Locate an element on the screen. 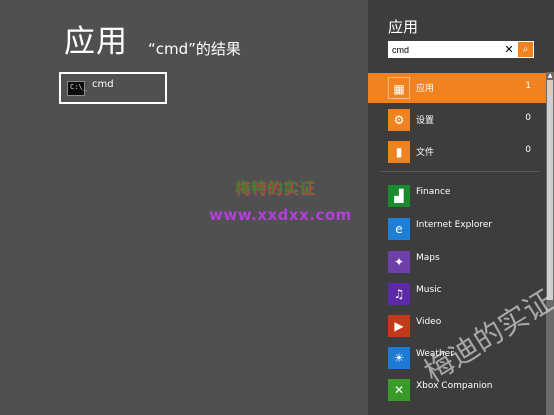  video-icon: ▶ is located at coordinates (399, 326).